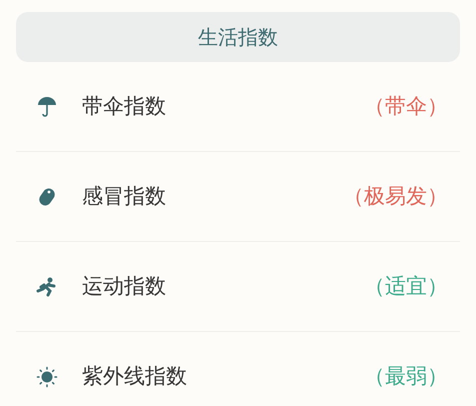 This screenshot has height=406, width=476. Describe the element at coordinates (124, 106) in the screenshot. I see `index-label: 带伞指数` at that location.